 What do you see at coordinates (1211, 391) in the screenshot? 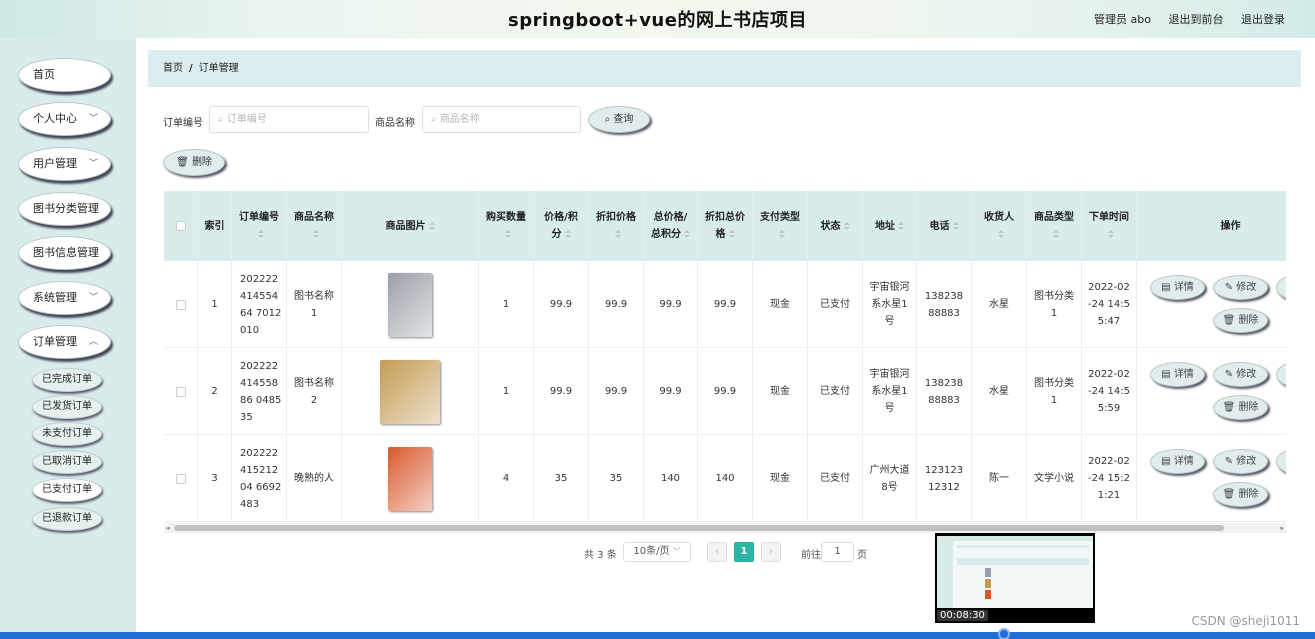
I see `cell-actions: ▤ 详情 ✎ 修改 🗑 删除 ⌀` at bounding box center [1211, 391].